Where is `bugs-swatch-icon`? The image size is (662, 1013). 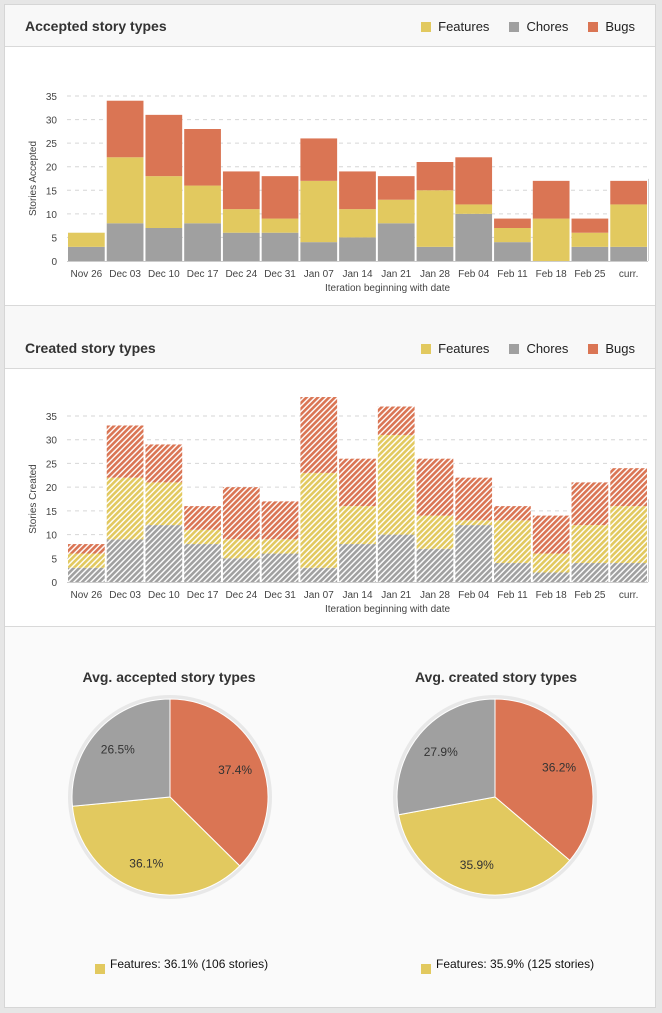
bugs-swatch-icon is located at coordinates (593, 348).